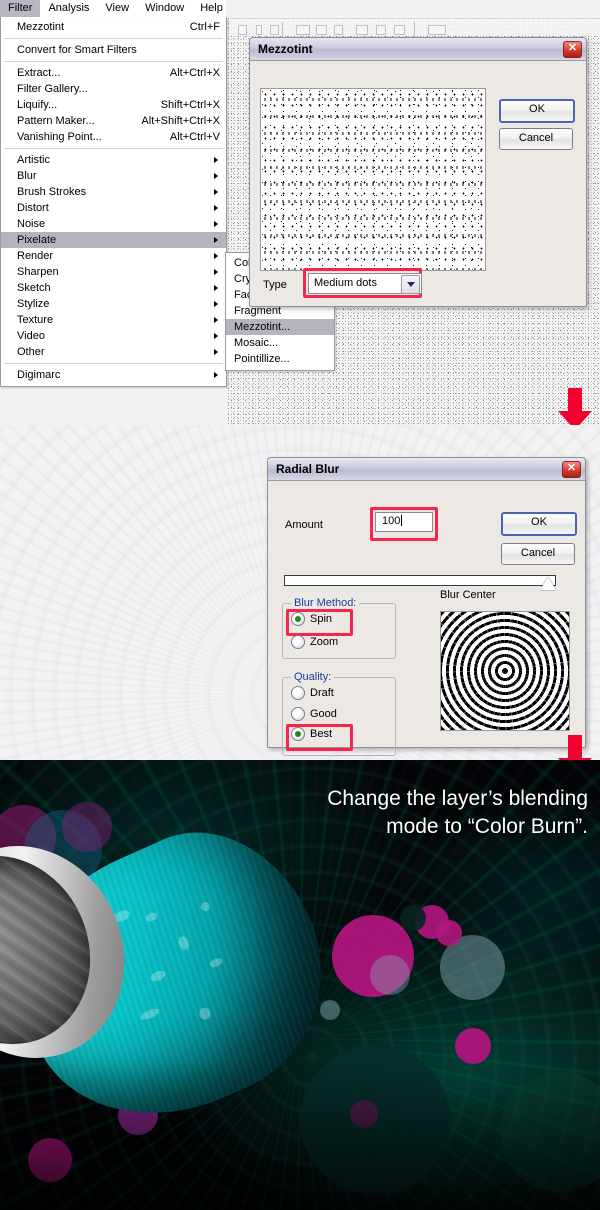 This screenshot has width=600, height=1210. I want to click on blur-method-zoom: Zoom, so click(314, 642).